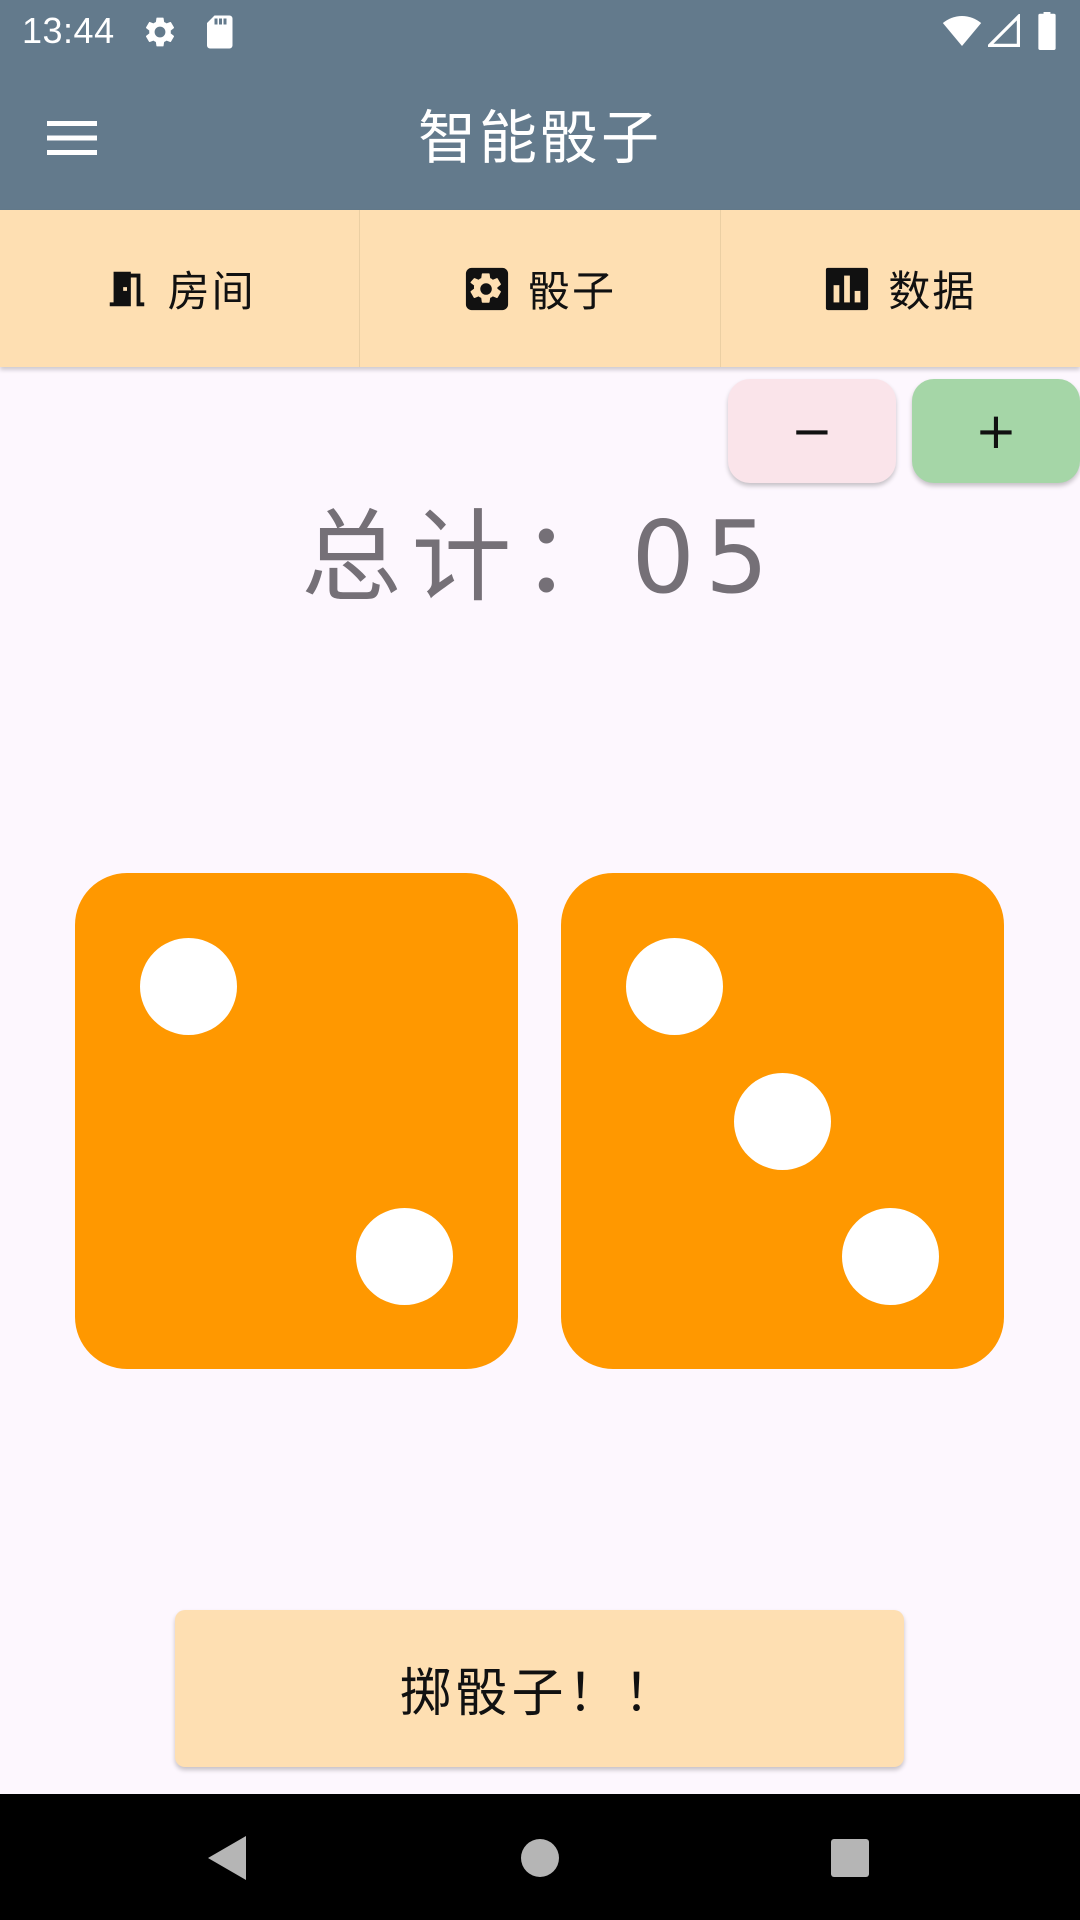 Image resolution: width=1080 pixels, height=1920 pixels. I want to click on sd-card-icon, so click(220, 32).